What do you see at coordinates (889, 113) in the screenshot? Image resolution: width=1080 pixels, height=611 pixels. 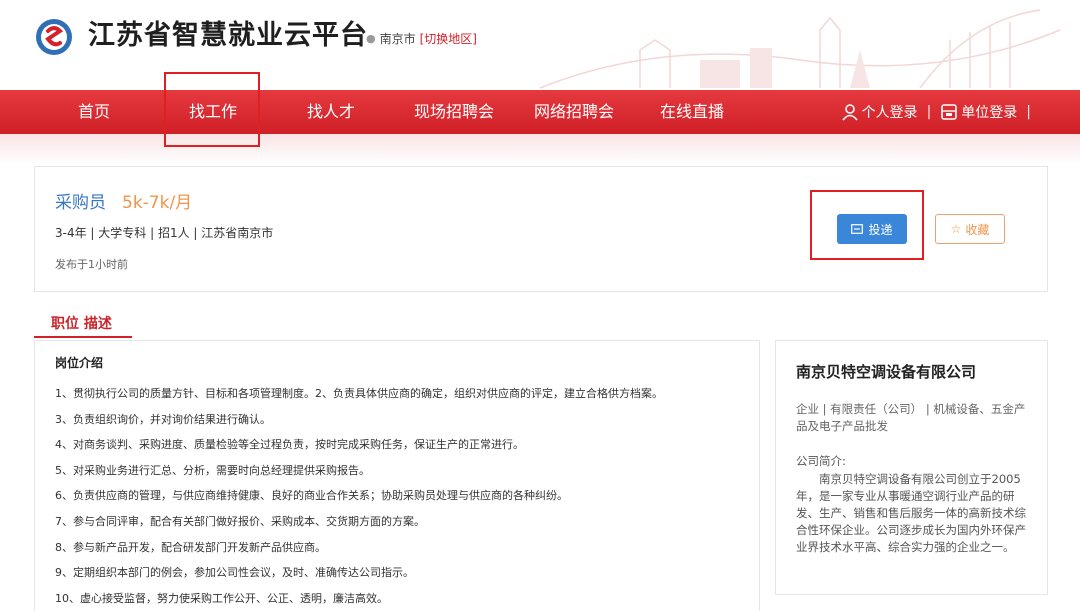 I see `personal-login-label: 个人登录` at bounding box center [889, 113].